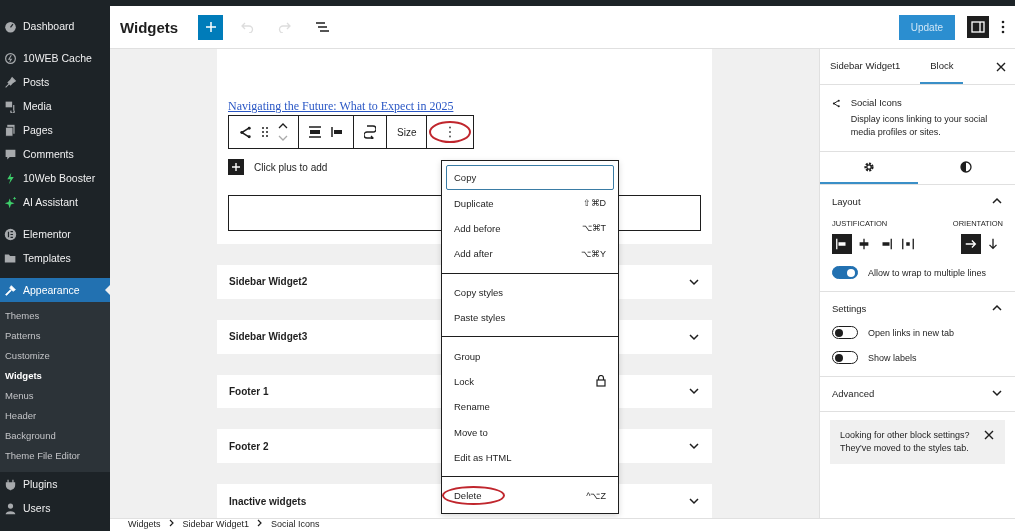 Image resolution: width=1015 pixels, height=531 pixels. What do you see at coordinates (149, 27) in the screenshot?
I see `page-title: Widgets` at bounding box center [149, 27].